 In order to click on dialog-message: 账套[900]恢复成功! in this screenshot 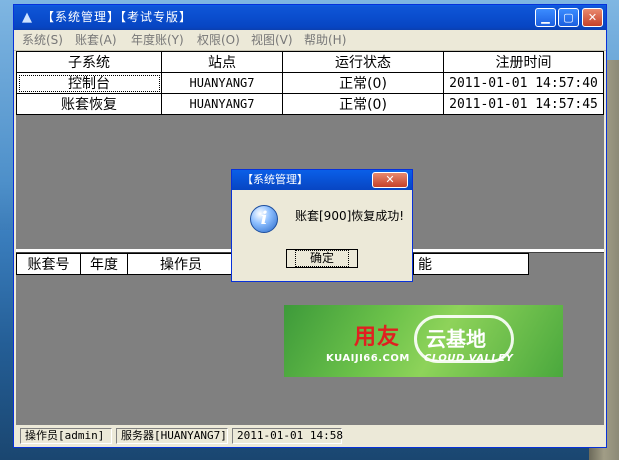, I will do `click(350, 216)`.